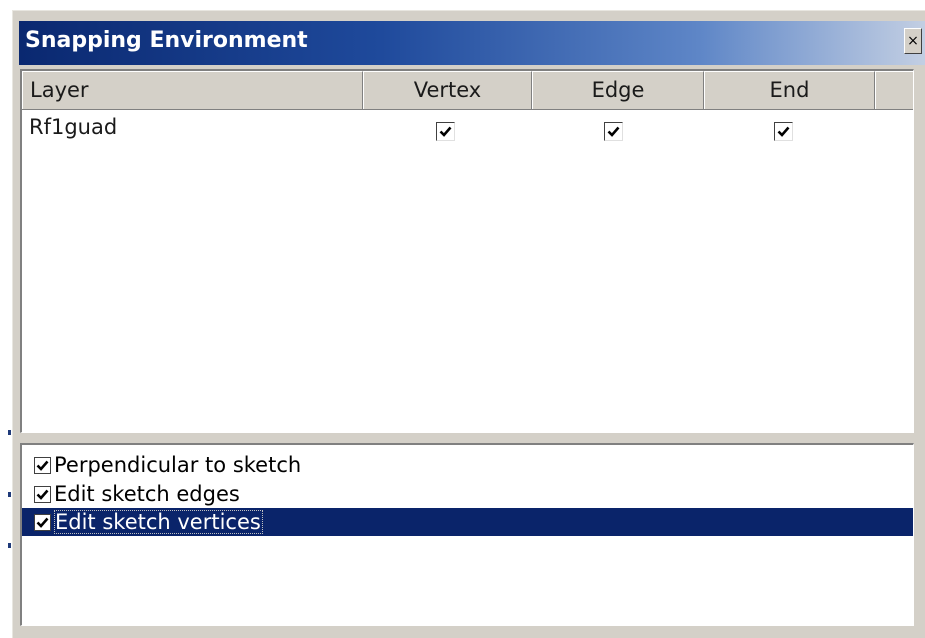 This screenshot has width=925, height=638. What do you see at coordinates (472, 43) in the screenshot?
I see `title-bar: Snapping Environment ×` at bounding box center [472, 43].